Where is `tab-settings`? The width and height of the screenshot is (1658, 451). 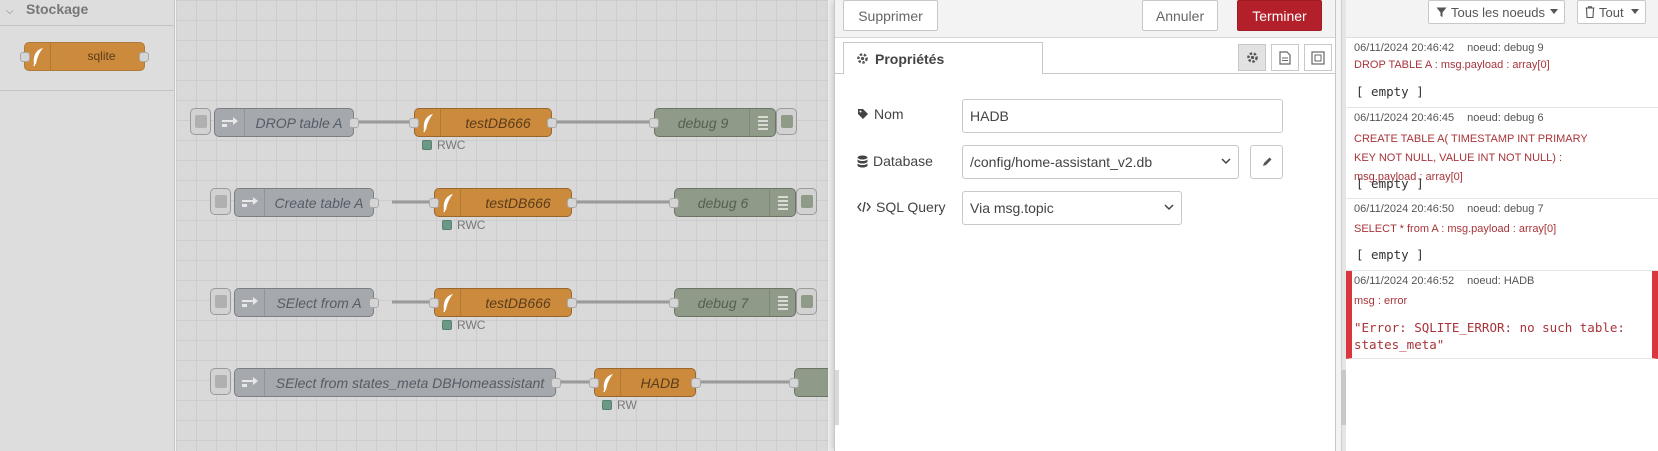 tab-settings is located at coordinates (1252, 57).